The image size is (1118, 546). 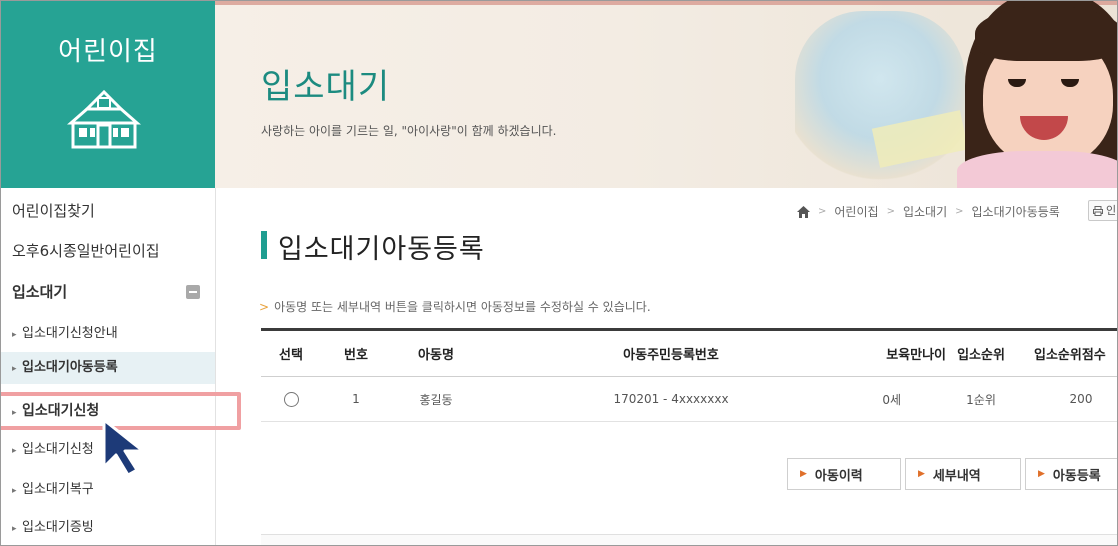 I want to click on row-select-cell, so click(x=291, y=399).